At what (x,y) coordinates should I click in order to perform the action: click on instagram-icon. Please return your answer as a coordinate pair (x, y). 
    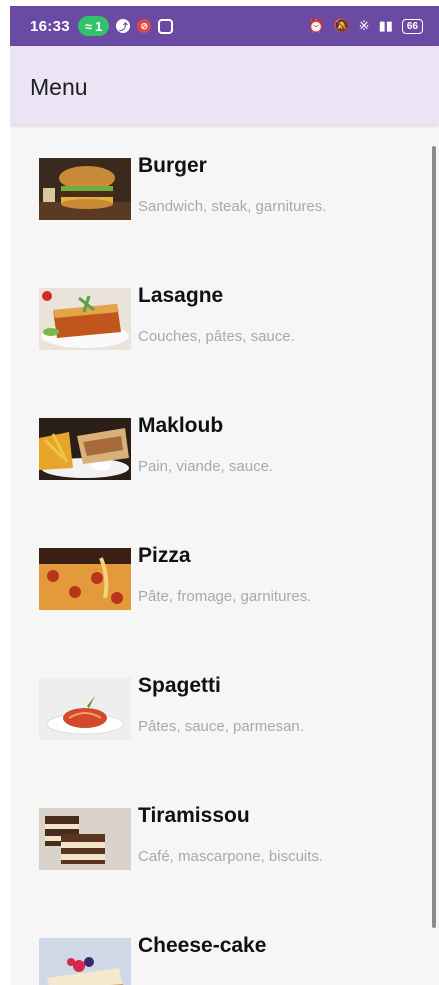
    Looking at the image, I should click on (166, 26).